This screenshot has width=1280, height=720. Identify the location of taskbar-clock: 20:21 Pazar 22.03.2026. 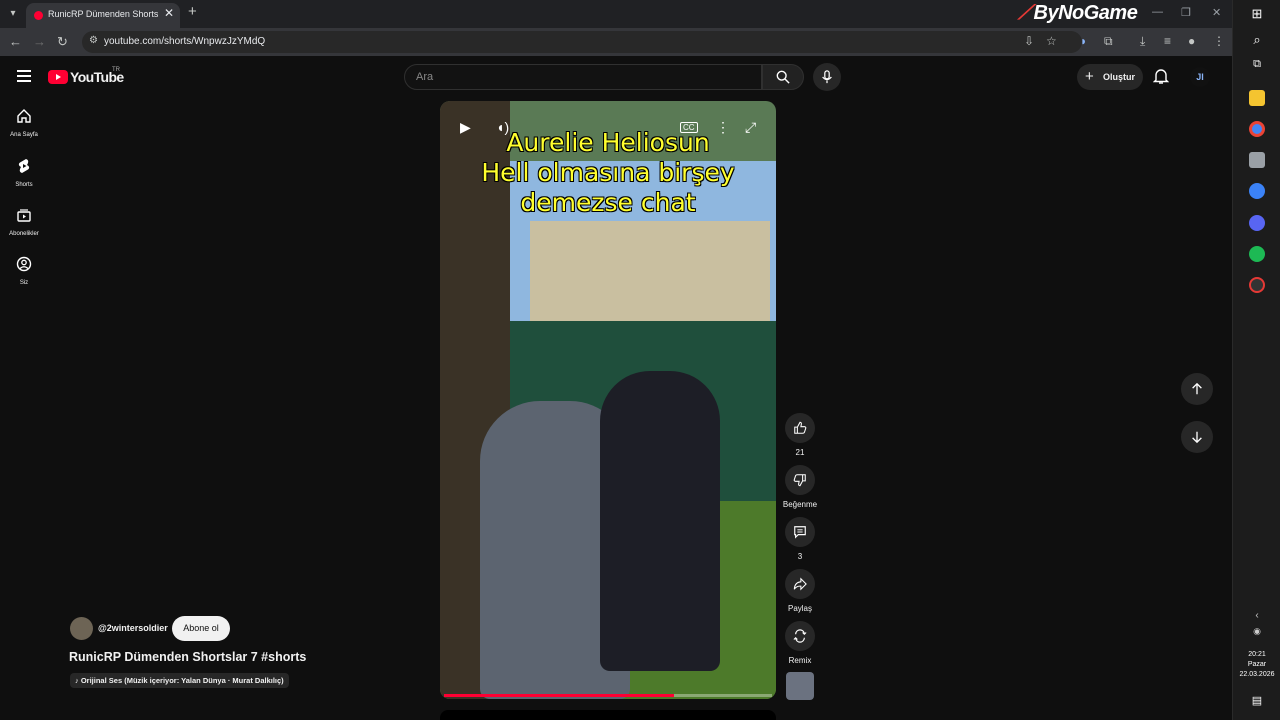
(1256, 665).